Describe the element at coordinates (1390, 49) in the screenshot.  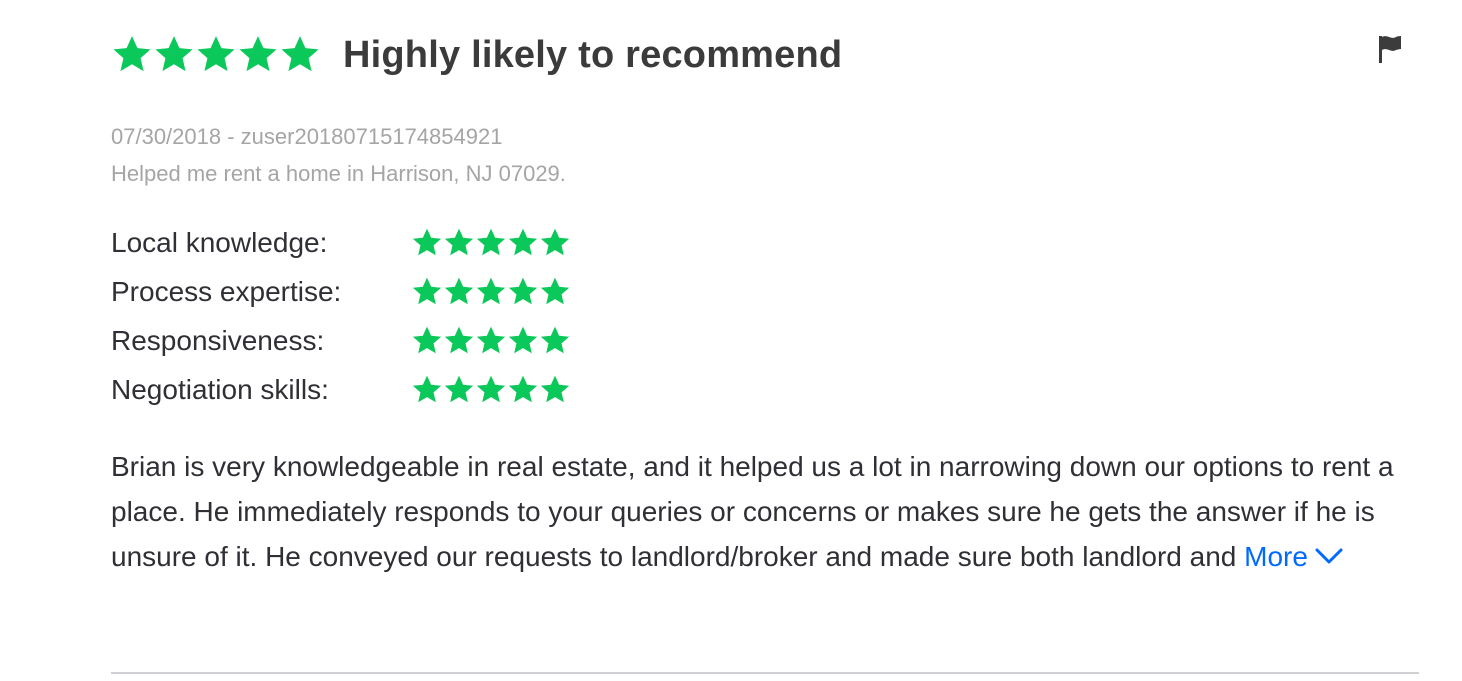
I see `flag-icon` at that location.